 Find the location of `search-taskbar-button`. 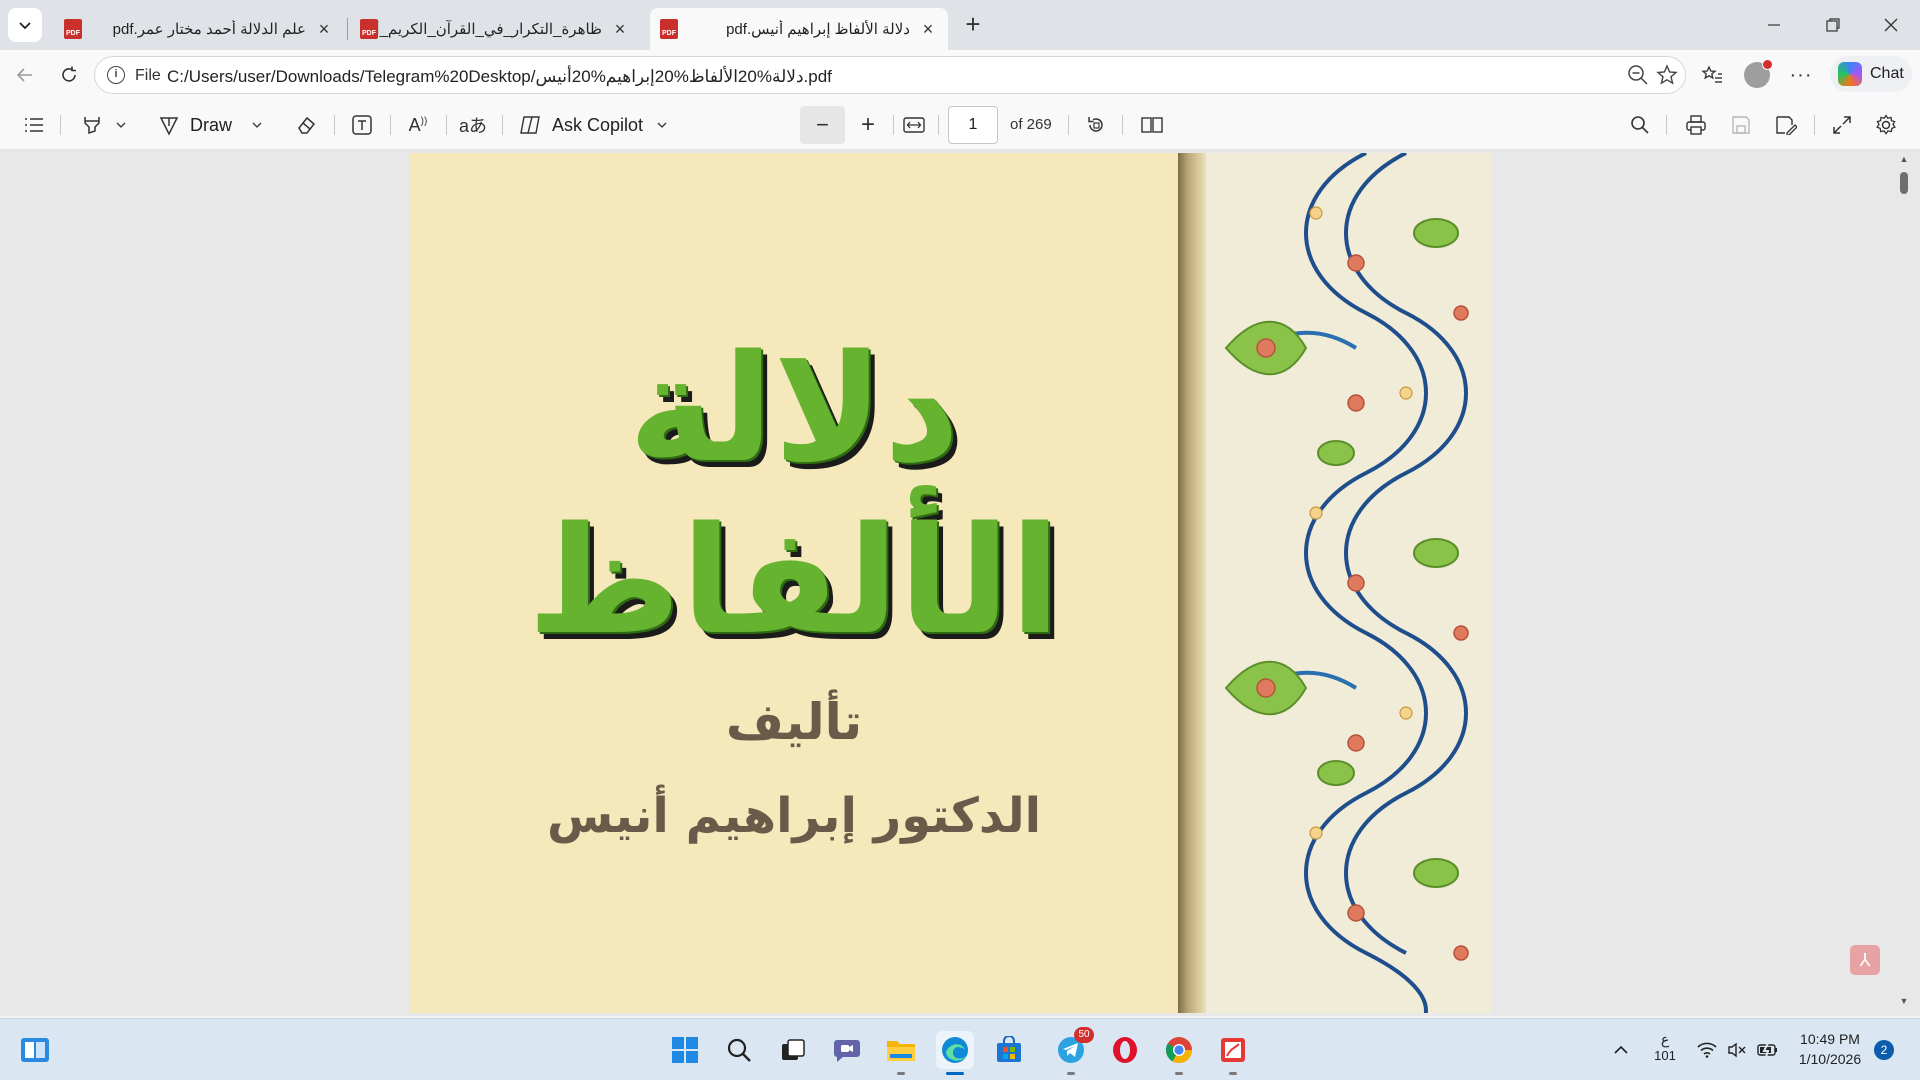

search-taskbar-button is located at coordinates (739, 1050).